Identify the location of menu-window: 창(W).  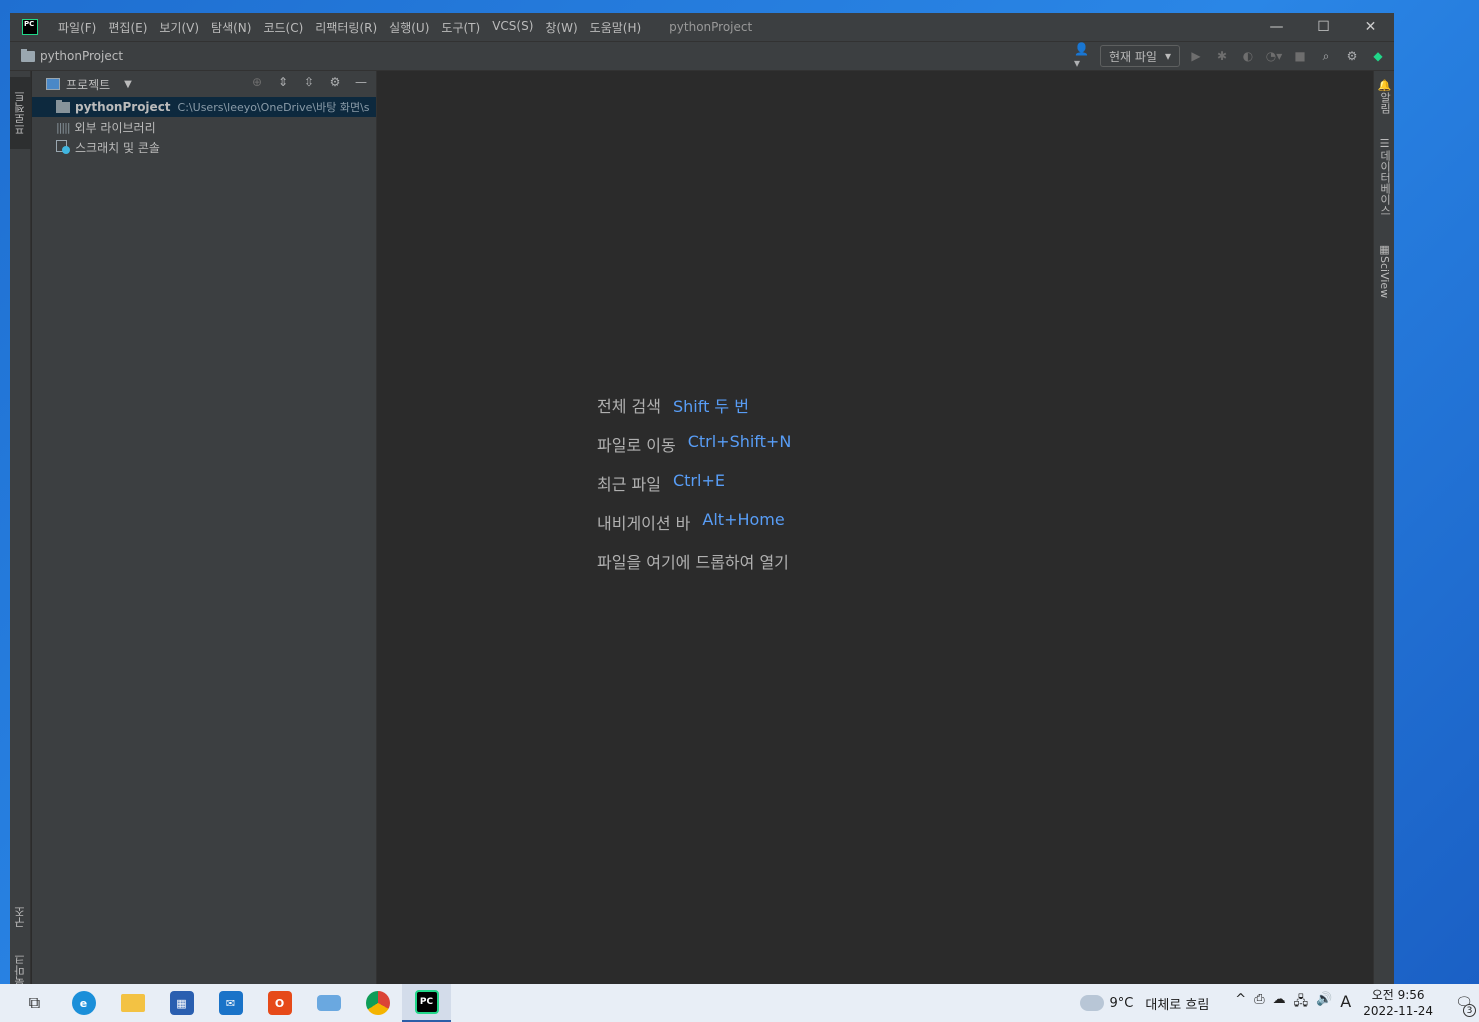
(561, 27).